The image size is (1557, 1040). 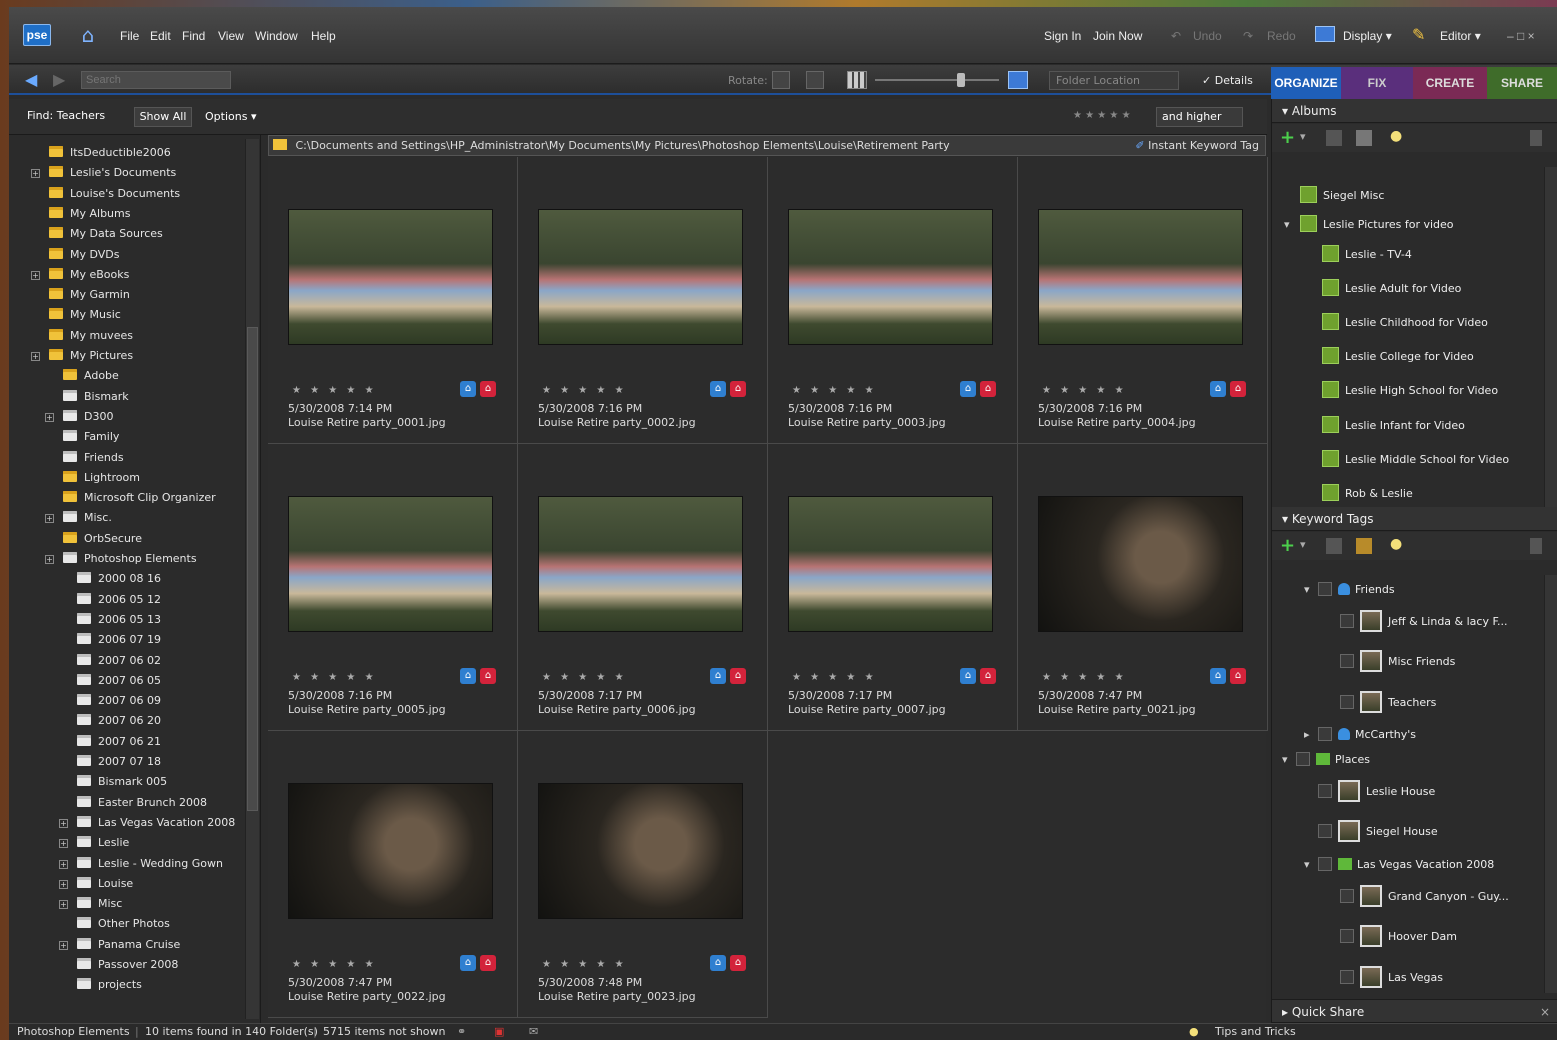 I want to click on tree-item: Misc., so click(x=87, y=518).